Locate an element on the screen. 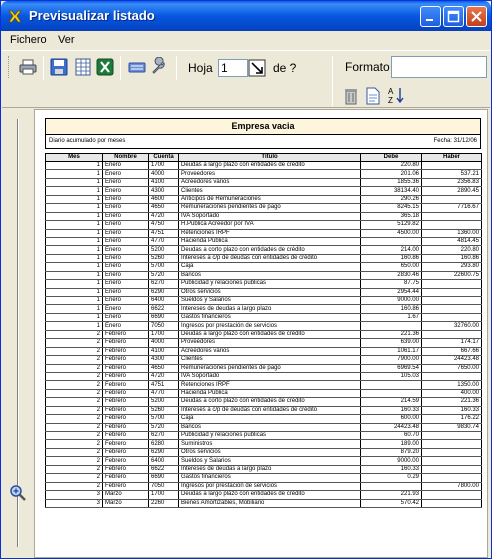 The width and height of the screenshot is (492, 559). cell-title: Clientes is located at coordinates (269, 360).